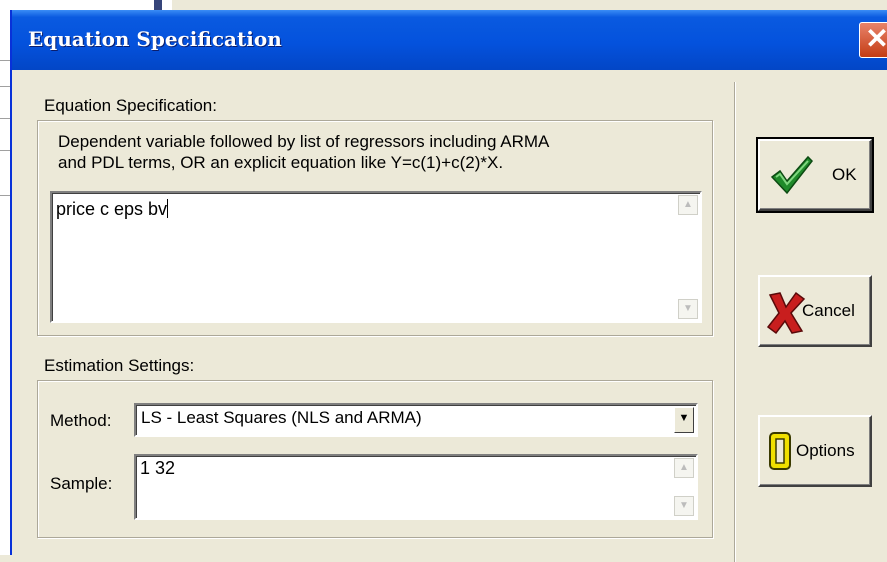 Image resolution: width=887 pixels, height=562 pixels. I want to click on ok-button: OK, so click(815, 175).